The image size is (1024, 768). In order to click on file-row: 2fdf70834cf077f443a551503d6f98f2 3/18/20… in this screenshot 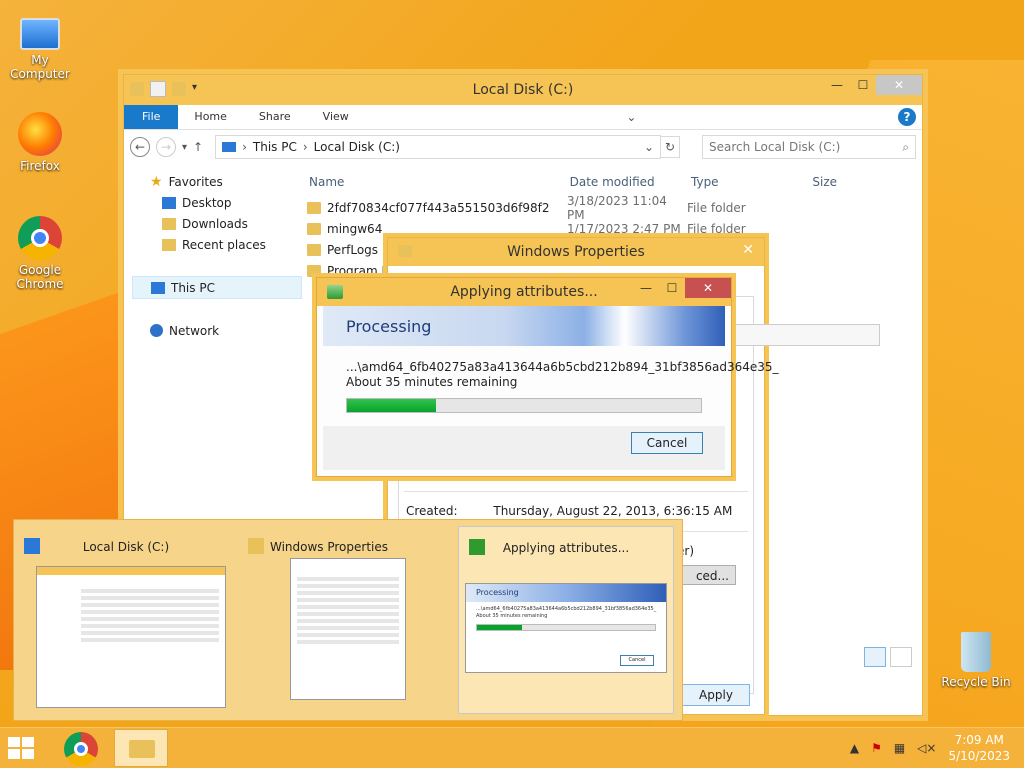, I will do `click(594, 208)`.